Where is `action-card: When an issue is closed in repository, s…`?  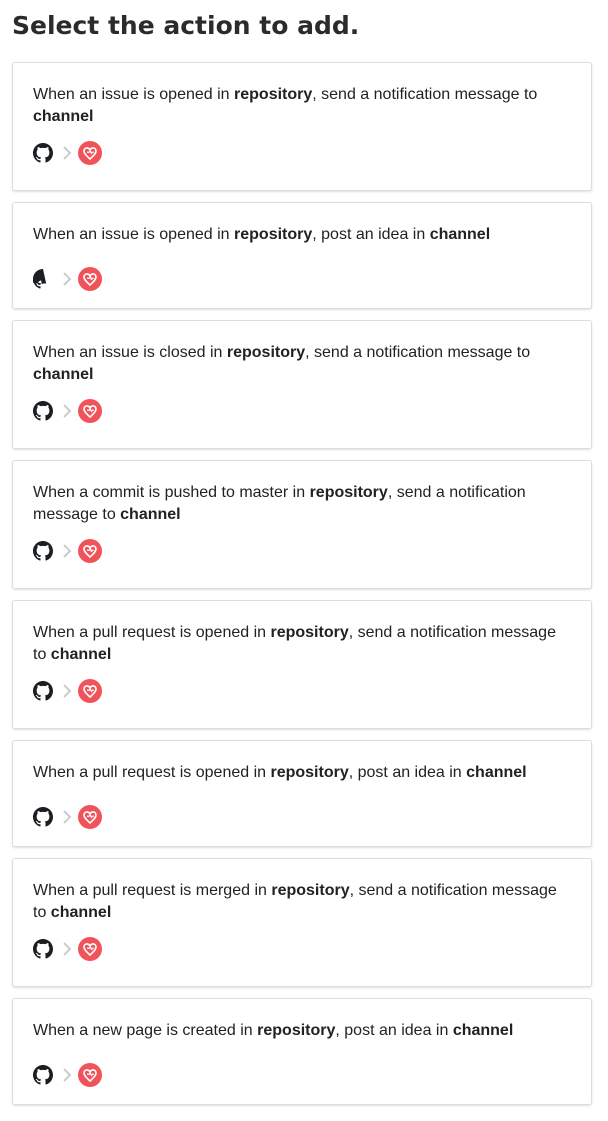 action-card: When an issue is closed in repository, s… is located at coordinates (302, 384).